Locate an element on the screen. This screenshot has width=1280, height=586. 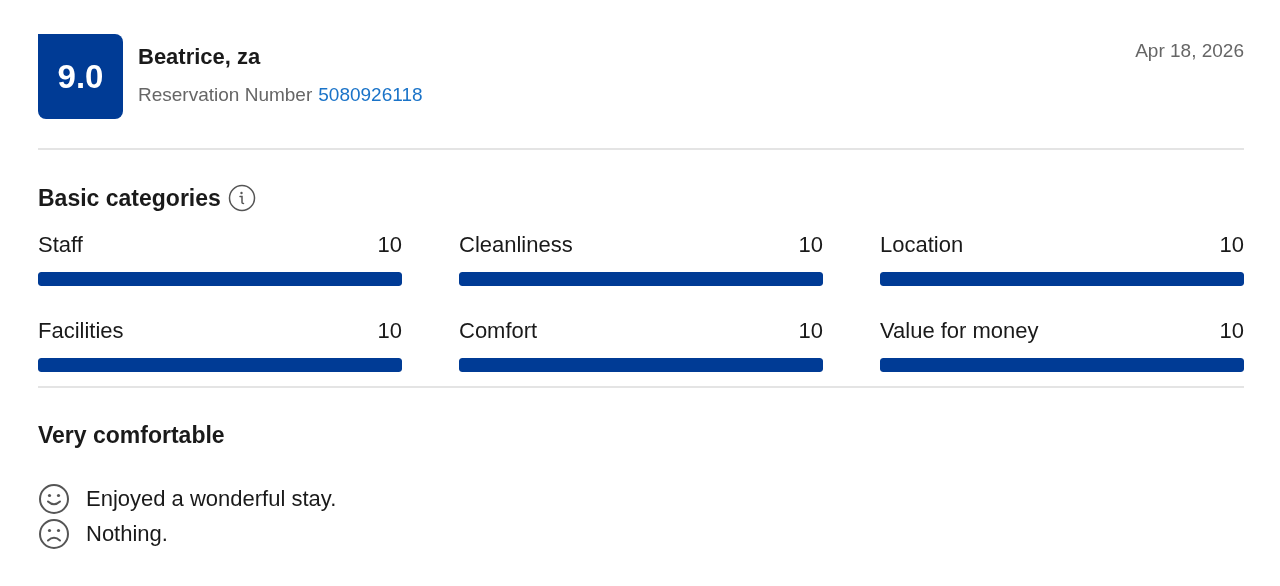
review-comment: Enjoyed a wonderful stay. is located at coordinates (211, 498).